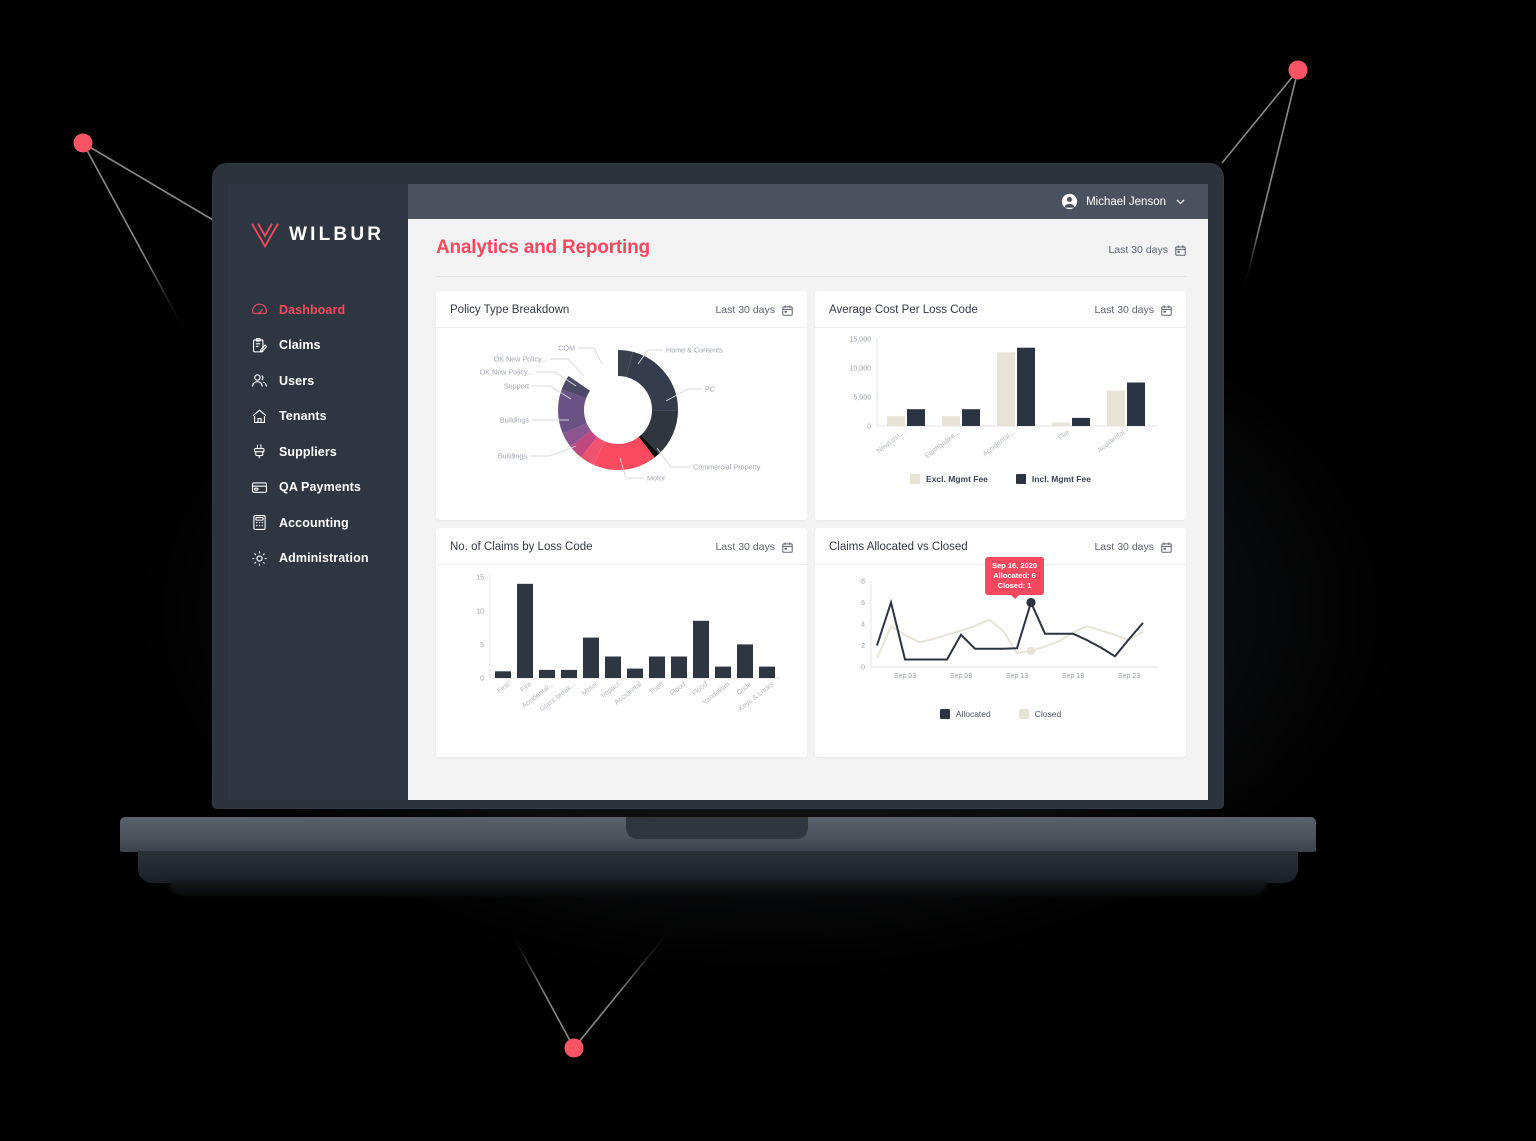 The height and width of the screenshot is (1141, 1536). Describe the element at coordinates (1061, 479) in the screenshot. I see `legend-label: Incl. Mgmt Fee` at that location.